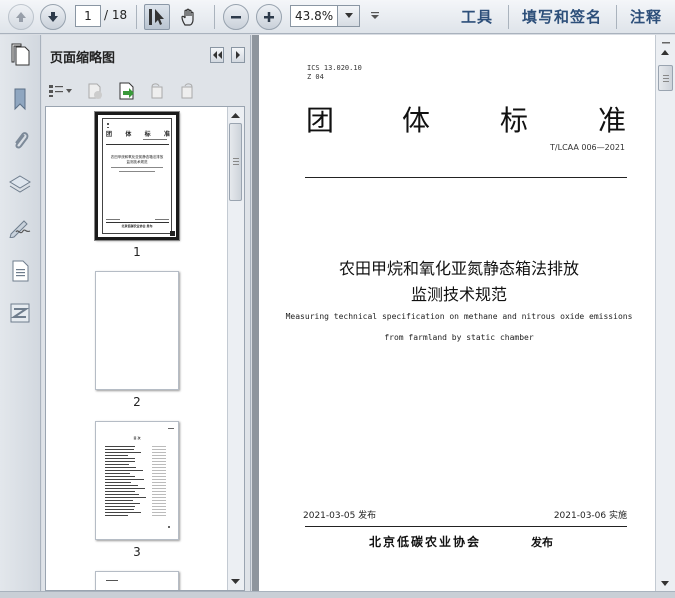 Image resolution: width=675 pixels, height=598 pixels. I want to click on collapse-panel-button, so click(217, 55).